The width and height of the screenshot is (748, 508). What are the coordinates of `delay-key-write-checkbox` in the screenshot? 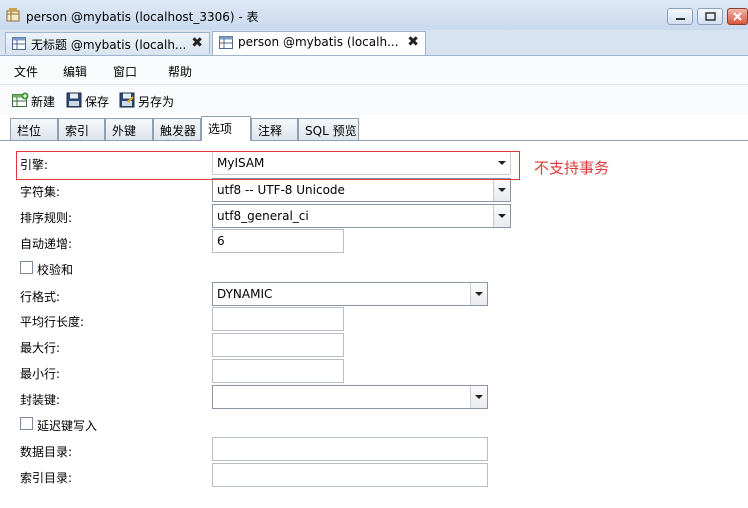 It's located at (26, 423).